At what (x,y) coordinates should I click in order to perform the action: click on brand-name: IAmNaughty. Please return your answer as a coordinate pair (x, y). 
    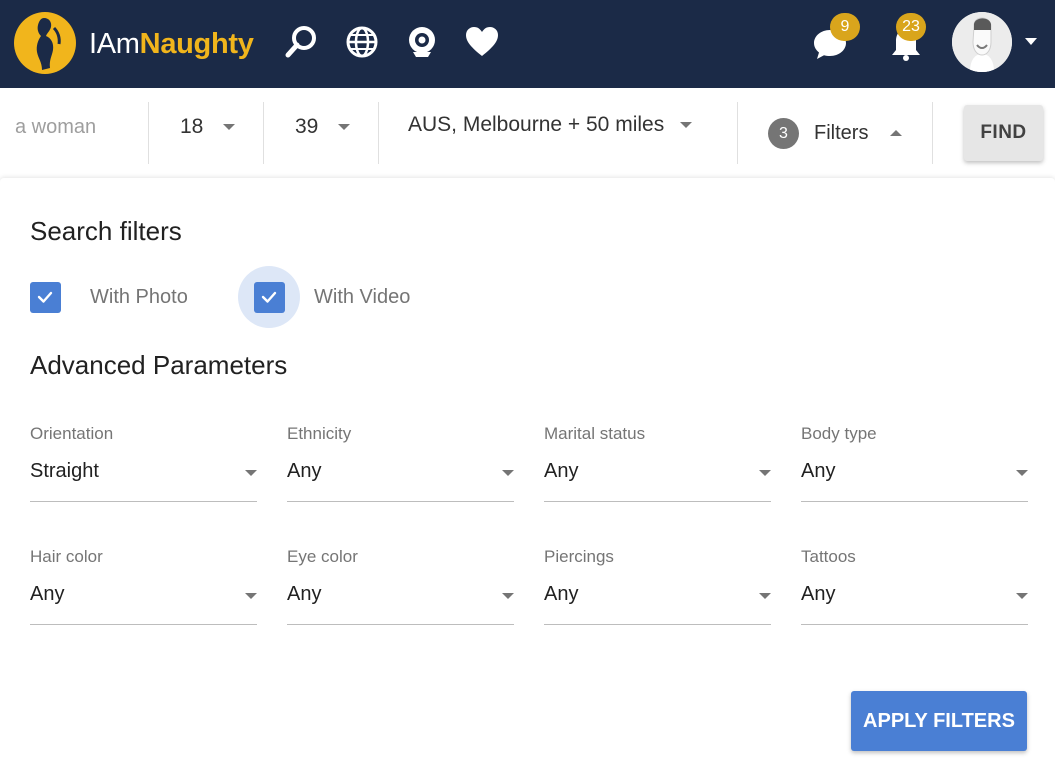
    Looking at the image, I should click on (171, 44).